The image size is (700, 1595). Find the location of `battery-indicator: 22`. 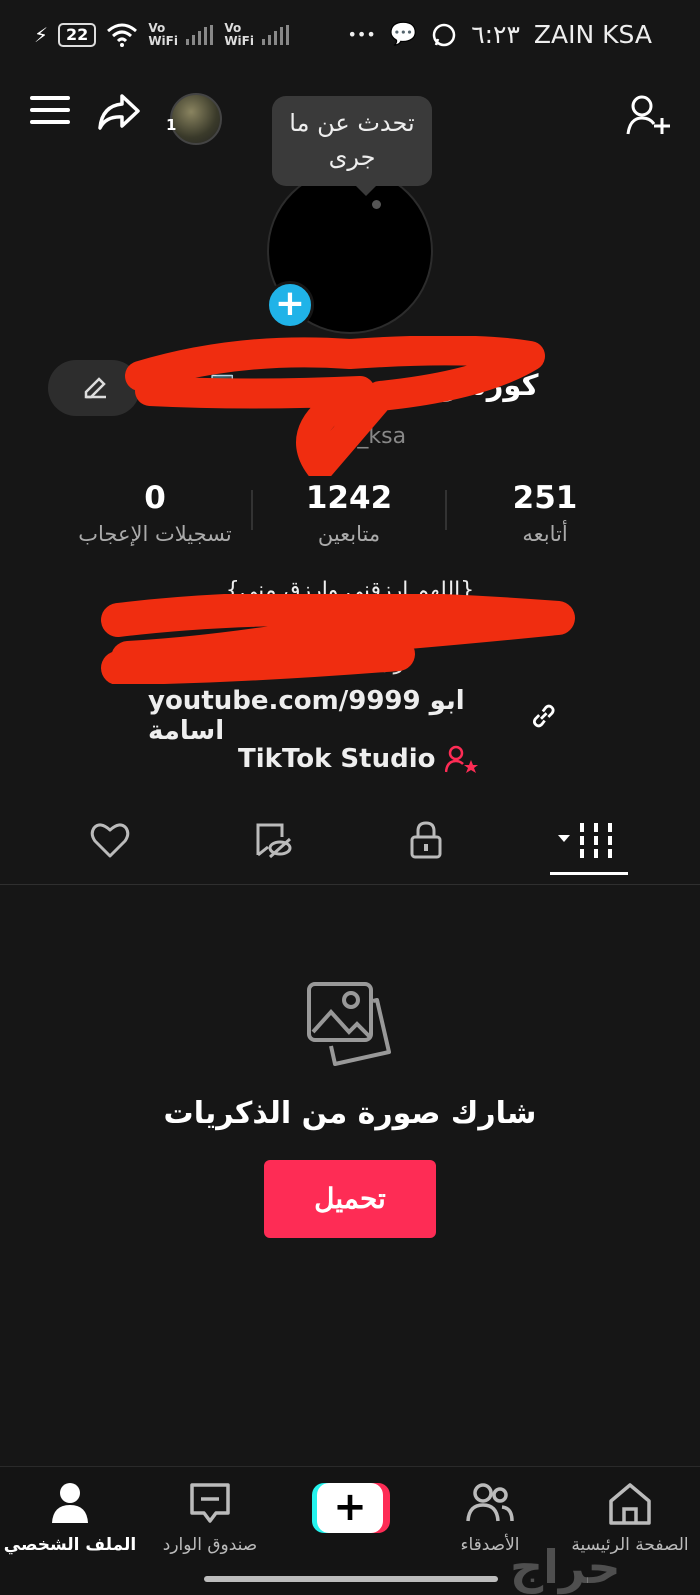

battery-indicator: 22 is located at coordinates (77, 35).